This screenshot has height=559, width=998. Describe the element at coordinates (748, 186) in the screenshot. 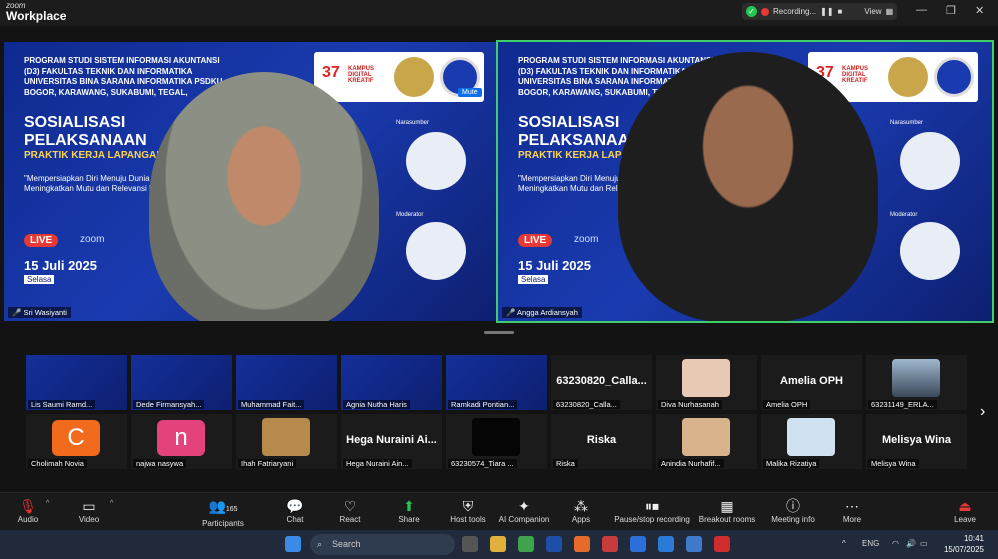

I see `participant-video-man` at that location.